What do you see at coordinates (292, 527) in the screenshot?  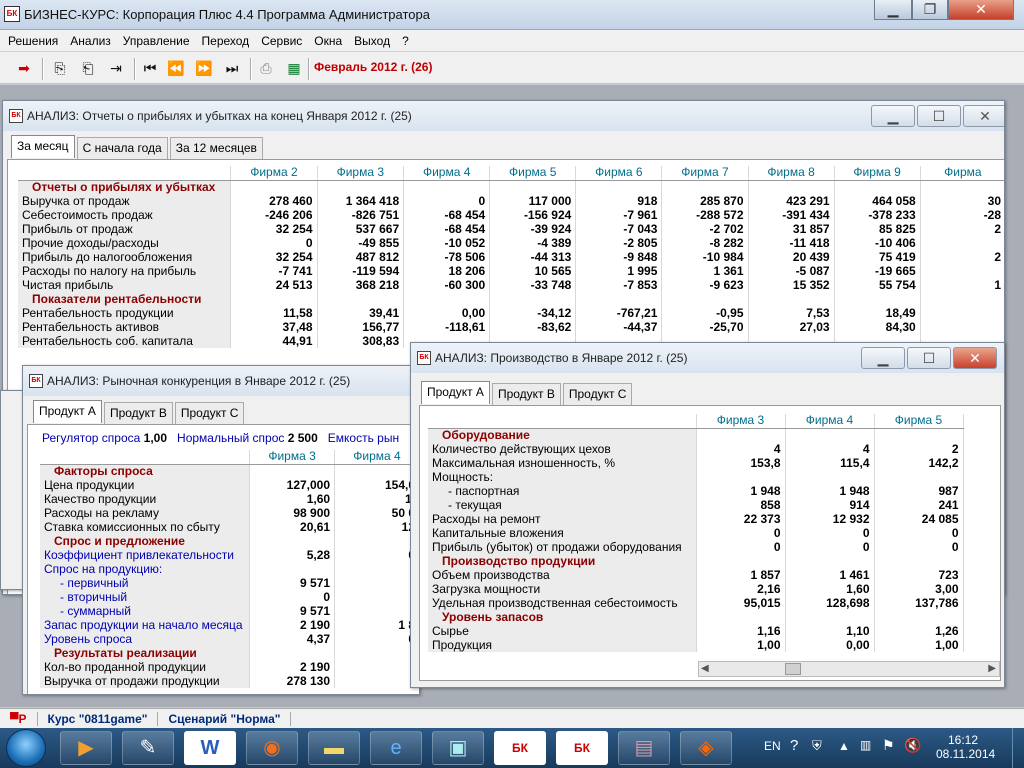 I see `table-cell: 20,61` at bounding box center [292, 527].